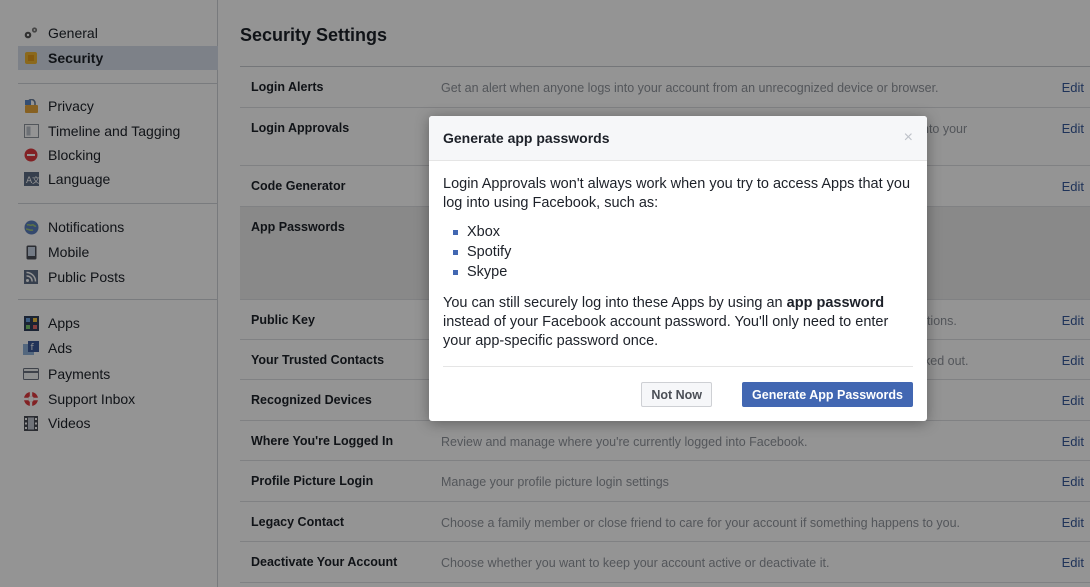 The width and height of the screenshot is (1090, 587). Describe the element at coordinates (676, 394) in the screenshot. I see `not-now-button: Not Now` at that location.